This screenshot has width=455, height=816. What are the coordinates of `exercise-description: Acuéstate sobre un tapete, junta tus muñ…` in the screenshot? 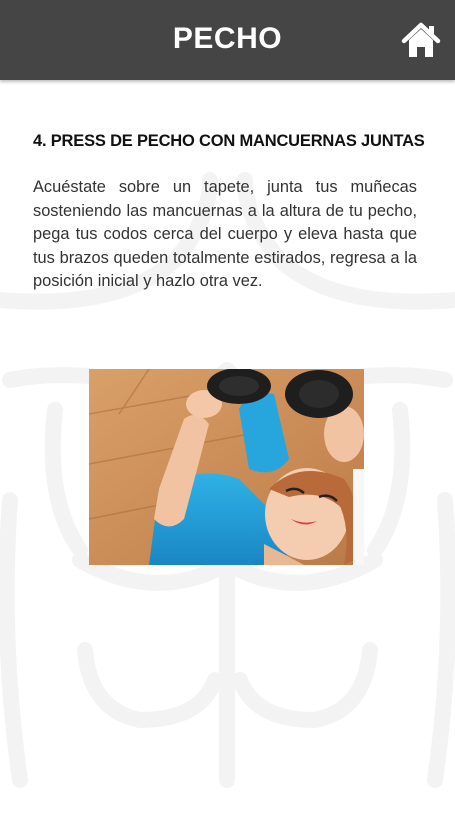 It's located at (225, 234).